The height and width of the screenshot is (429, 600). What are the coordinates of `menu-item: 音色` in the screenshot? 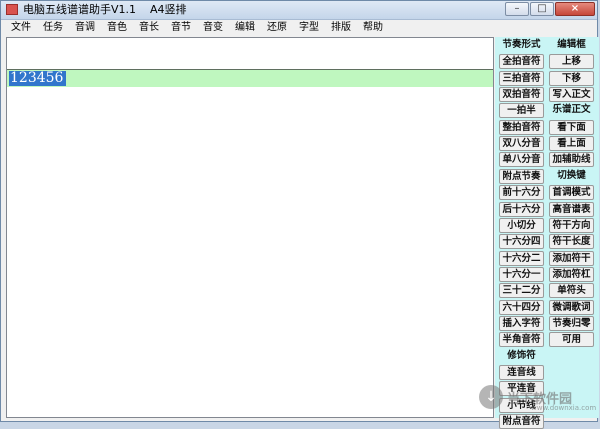 It's located at (117, 27).